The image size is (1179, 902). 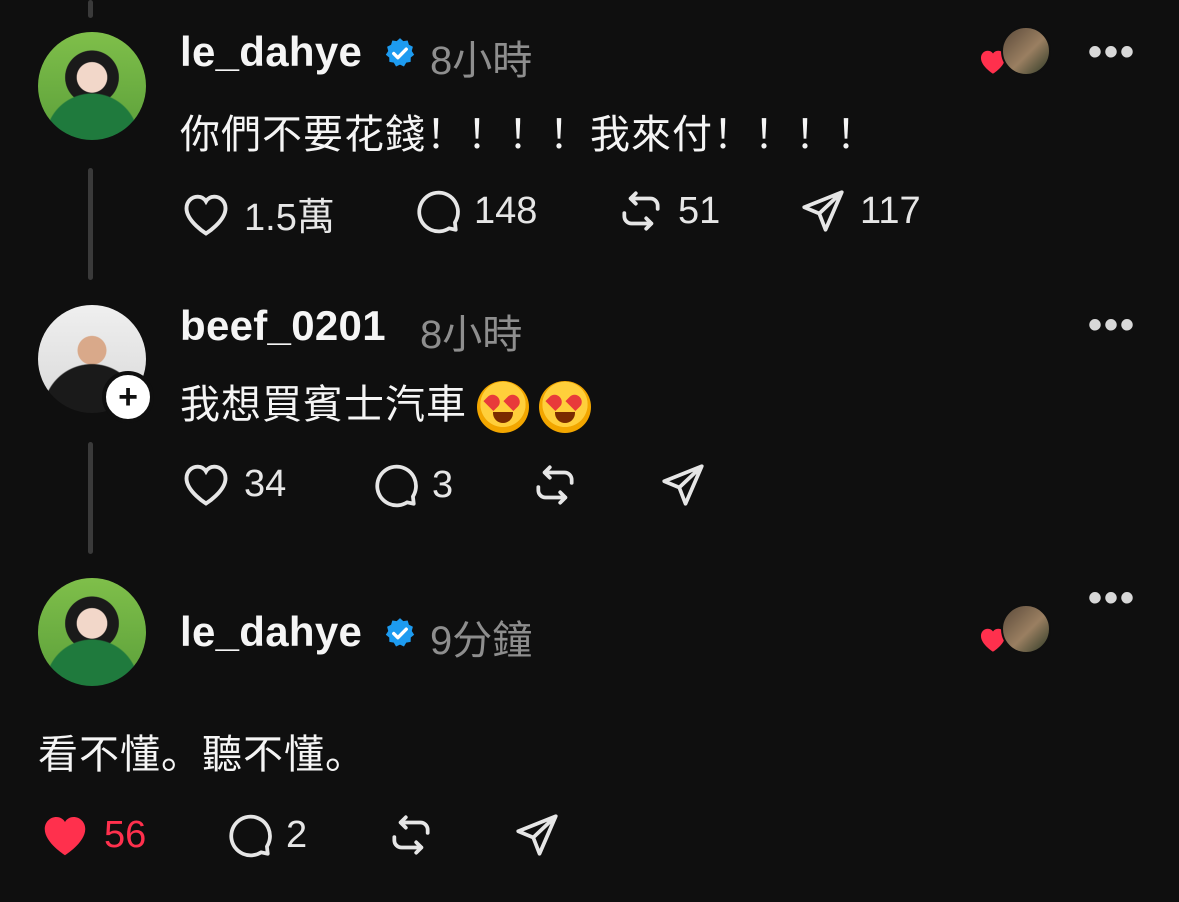 I want to click on share-button: 117, so click(x=859, y=211).